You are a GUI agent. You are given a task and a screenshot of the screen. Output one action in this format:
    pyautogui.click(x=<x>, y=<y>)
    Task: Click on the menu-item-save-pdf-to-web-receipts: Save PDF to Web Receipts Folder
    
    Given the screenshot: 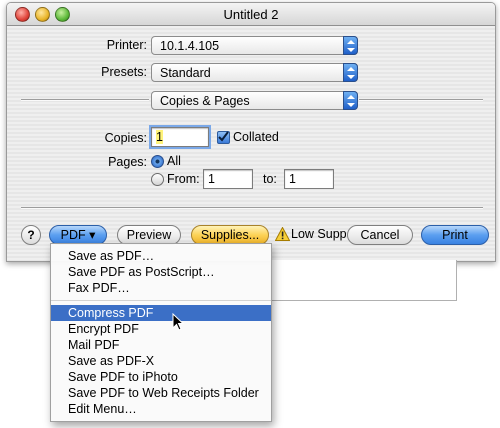 What is the action you would take?
    pyautogui.click(x=161, y=393)
    